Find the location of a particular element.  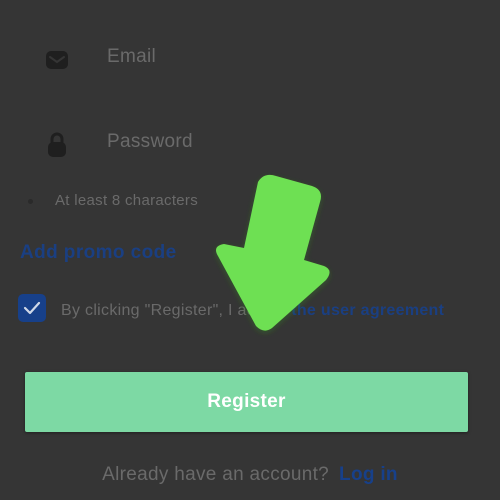

email-field: Email is located at coordinates (250, 60).